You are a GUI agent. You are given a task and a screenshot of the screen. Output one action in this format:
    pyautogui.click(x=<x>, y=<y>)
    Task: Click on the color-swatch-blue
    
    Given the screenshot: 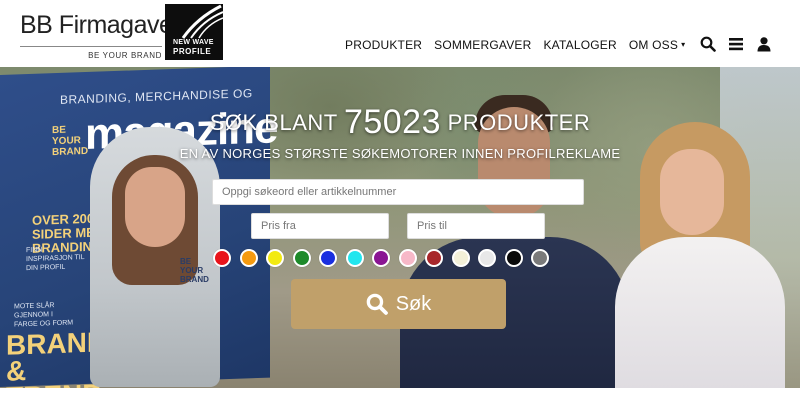 What is the action you would take?
    pyautogui.click(x=328, y=258)
    